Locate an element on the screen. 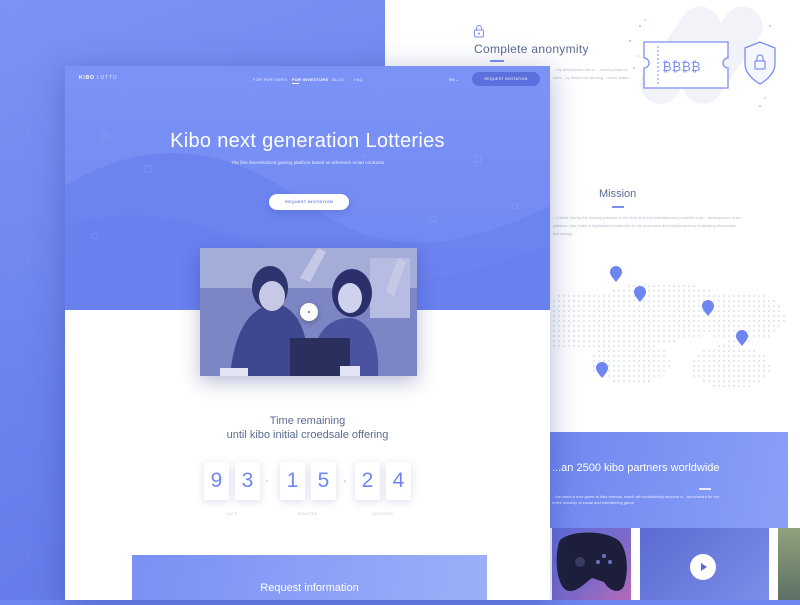  countdown-title-line2: until kibo initial croedsale offering is located at coordinates (307, 435).